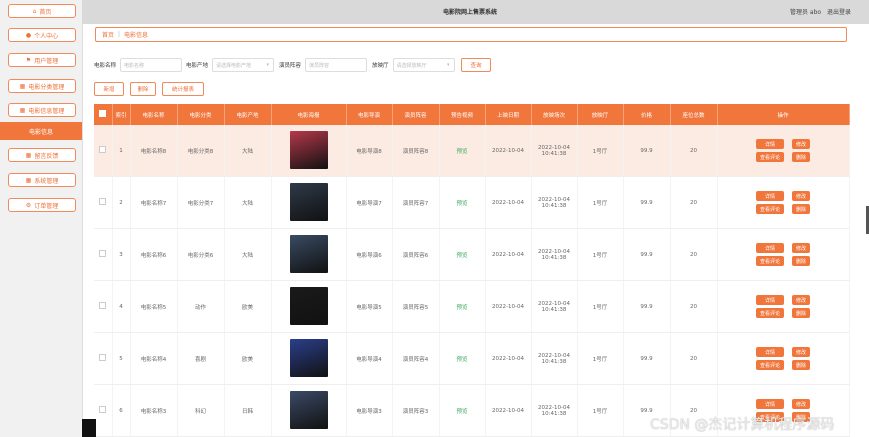  Describe the element at coordinates (201, 202) in the screenshot. I see `cell-category: 电影分类7` at that location.